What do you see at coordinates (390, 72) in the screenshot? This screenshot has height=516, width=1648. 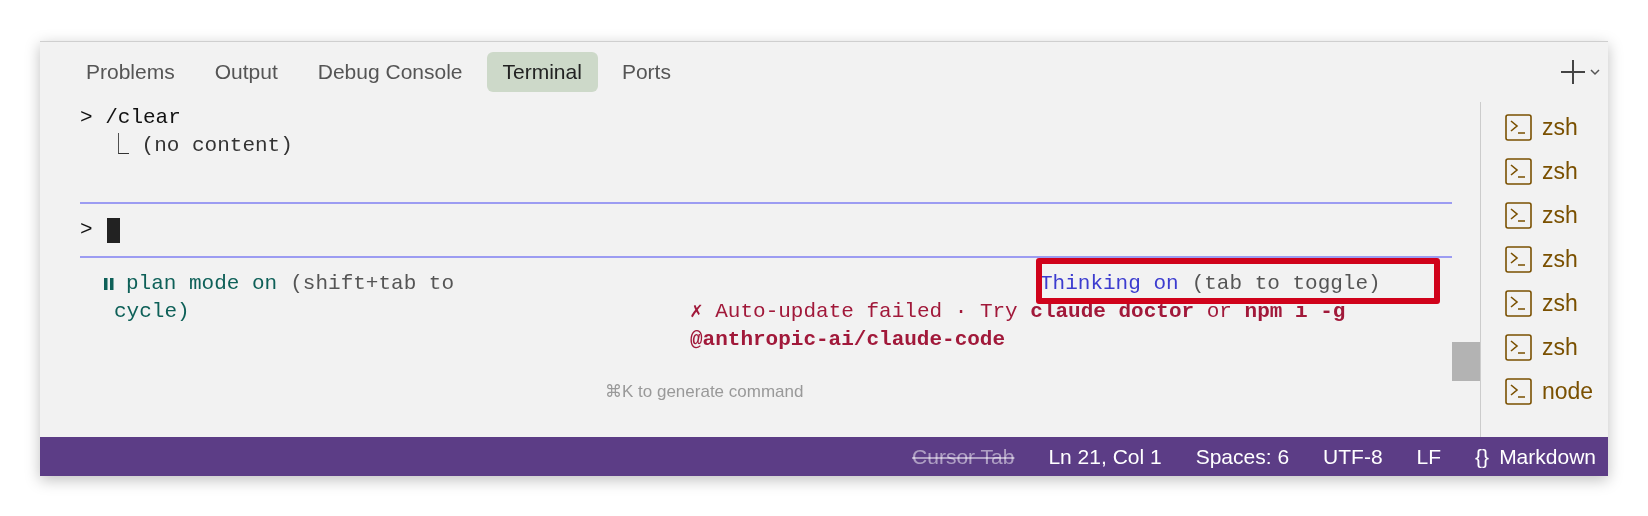 I see `panel-tab: Debug Console` at bounding box center [390, 72].